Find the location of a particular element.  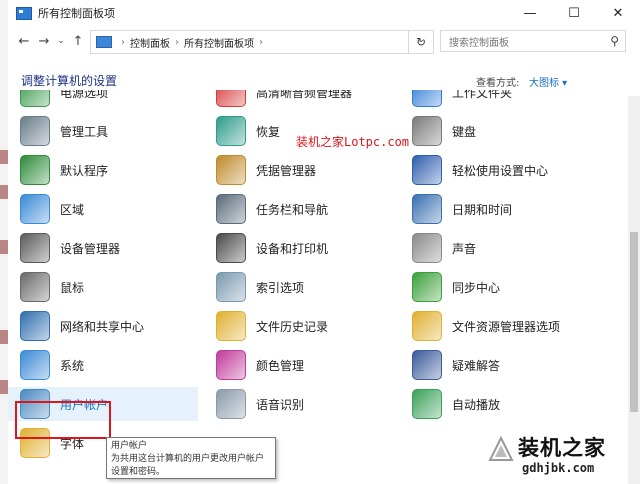

control-panel-item: 设备和打印机 is located at coordinates (299, 248).